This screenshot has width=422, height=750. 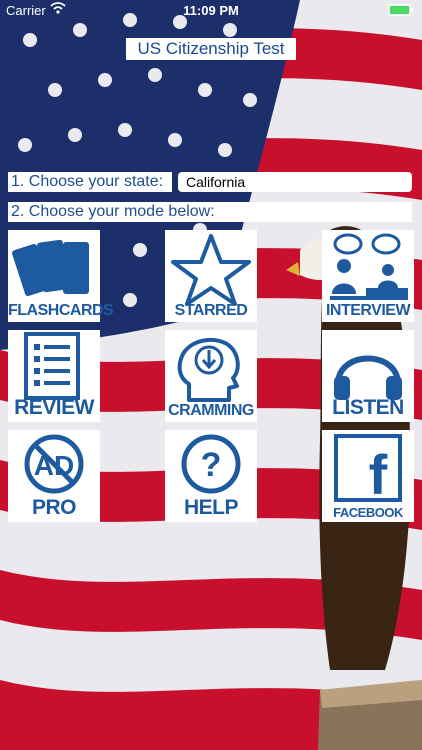 What do you see at coordinates (54, 376) in the screenshot?
I see `review-button: REVIEW` at bounding box center [54, 376].